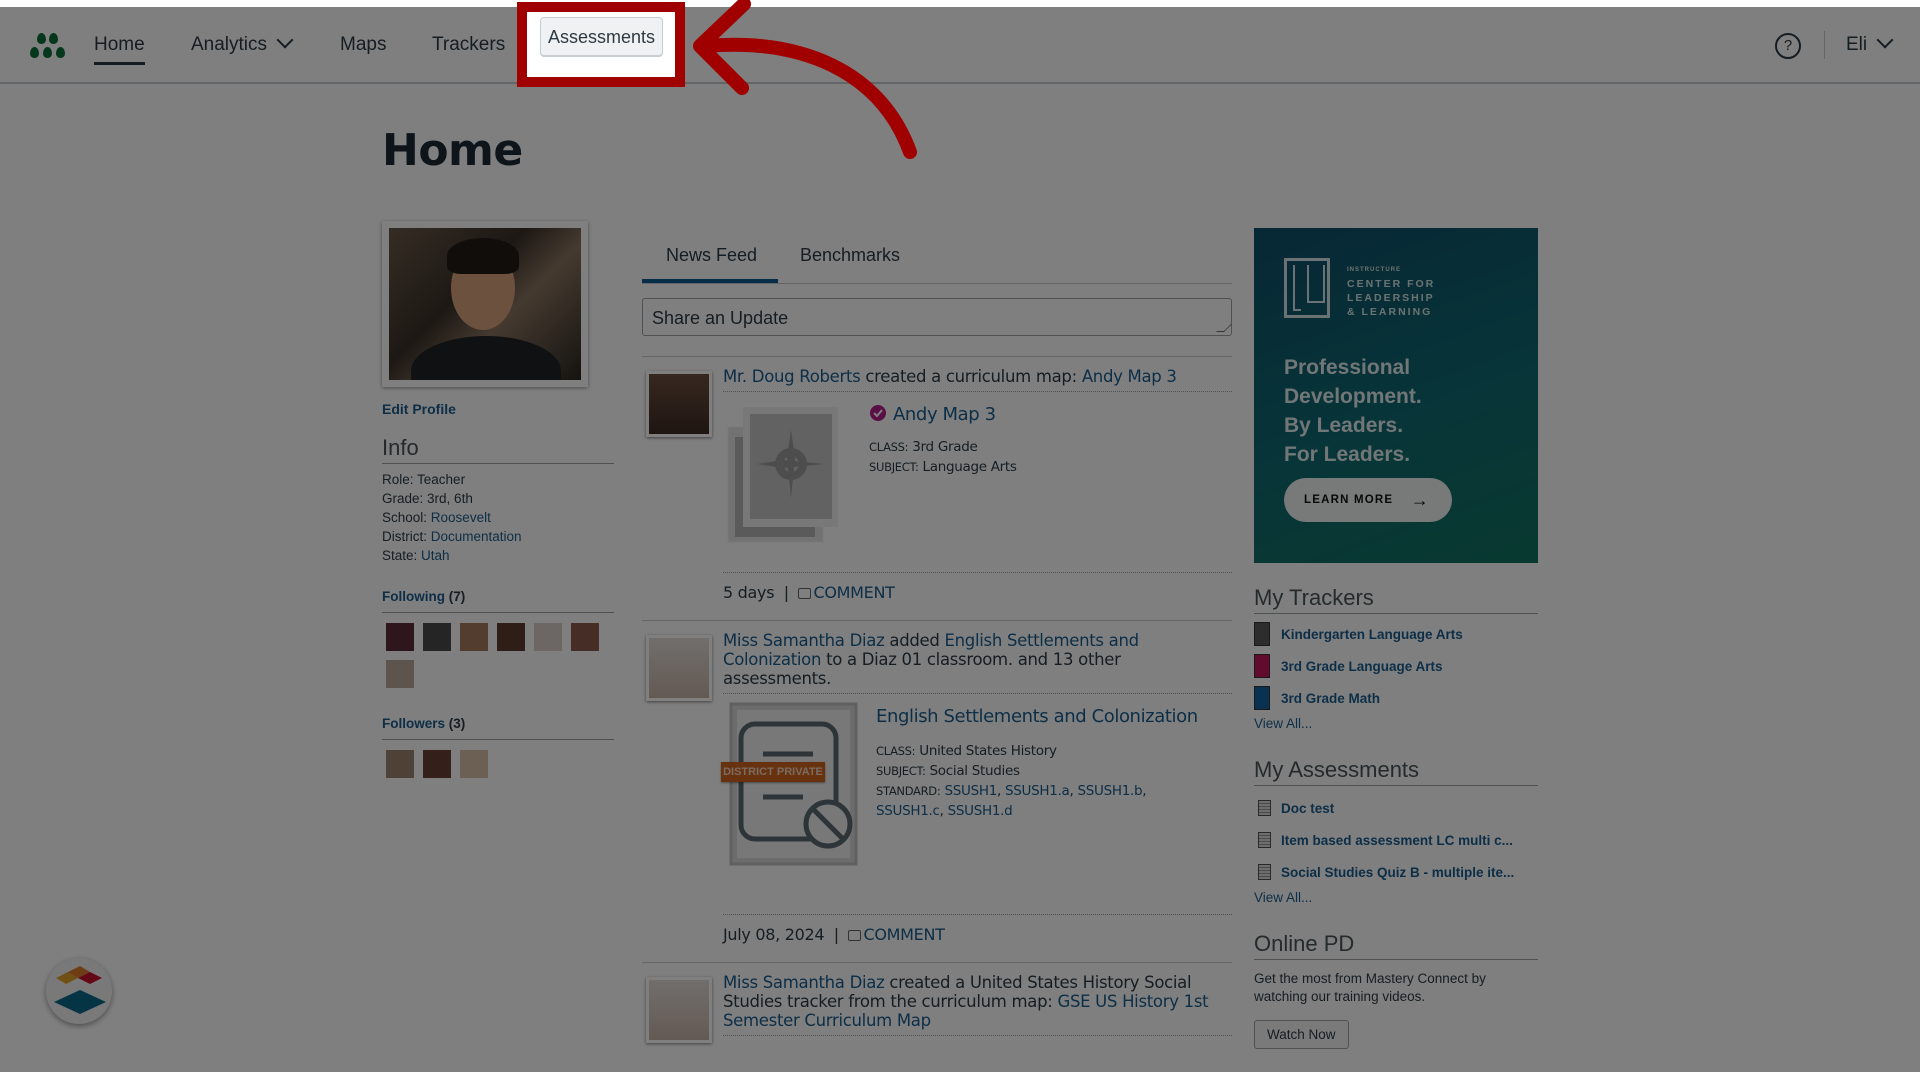 Image resolution: width=1920 pixels, height=1080 pixels. What do you see at coordinates (710, 281) in the screenshot?
I see `active-tab-indicator` at bounding box center [710, 281].